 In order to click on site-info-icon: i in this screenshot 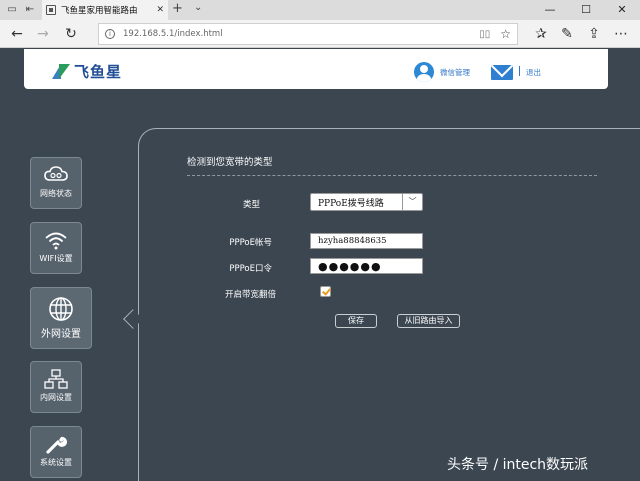, I will do `click(110, 34)`.